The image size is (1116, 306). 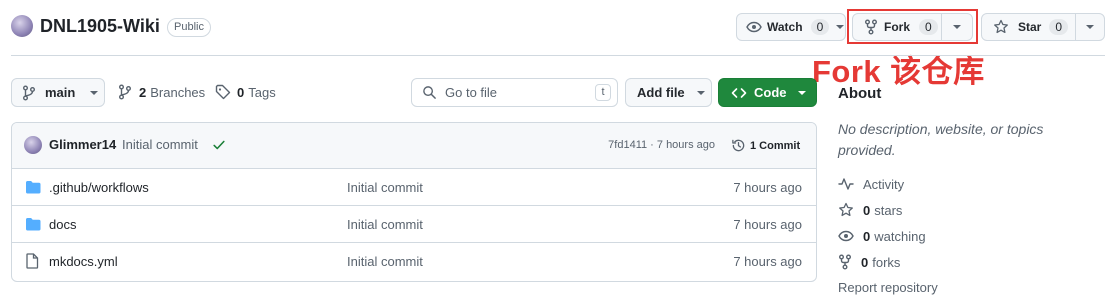 I want to click on search-icon, so click(x=429, y=92).